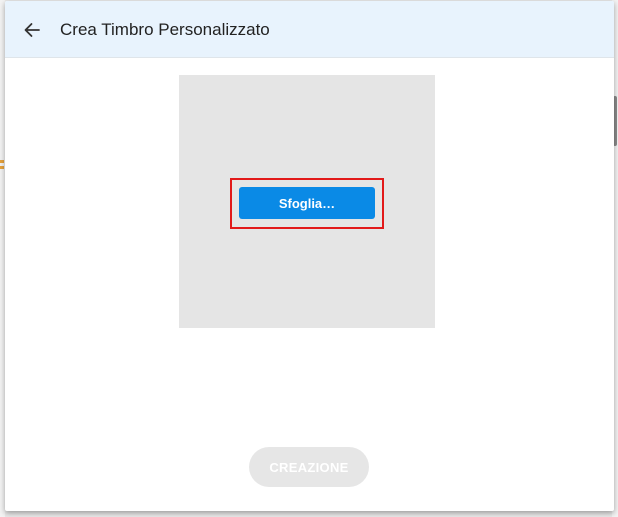  I want to click on dialog-title: Crea Timbro Personalizzato, so click(165, 29).